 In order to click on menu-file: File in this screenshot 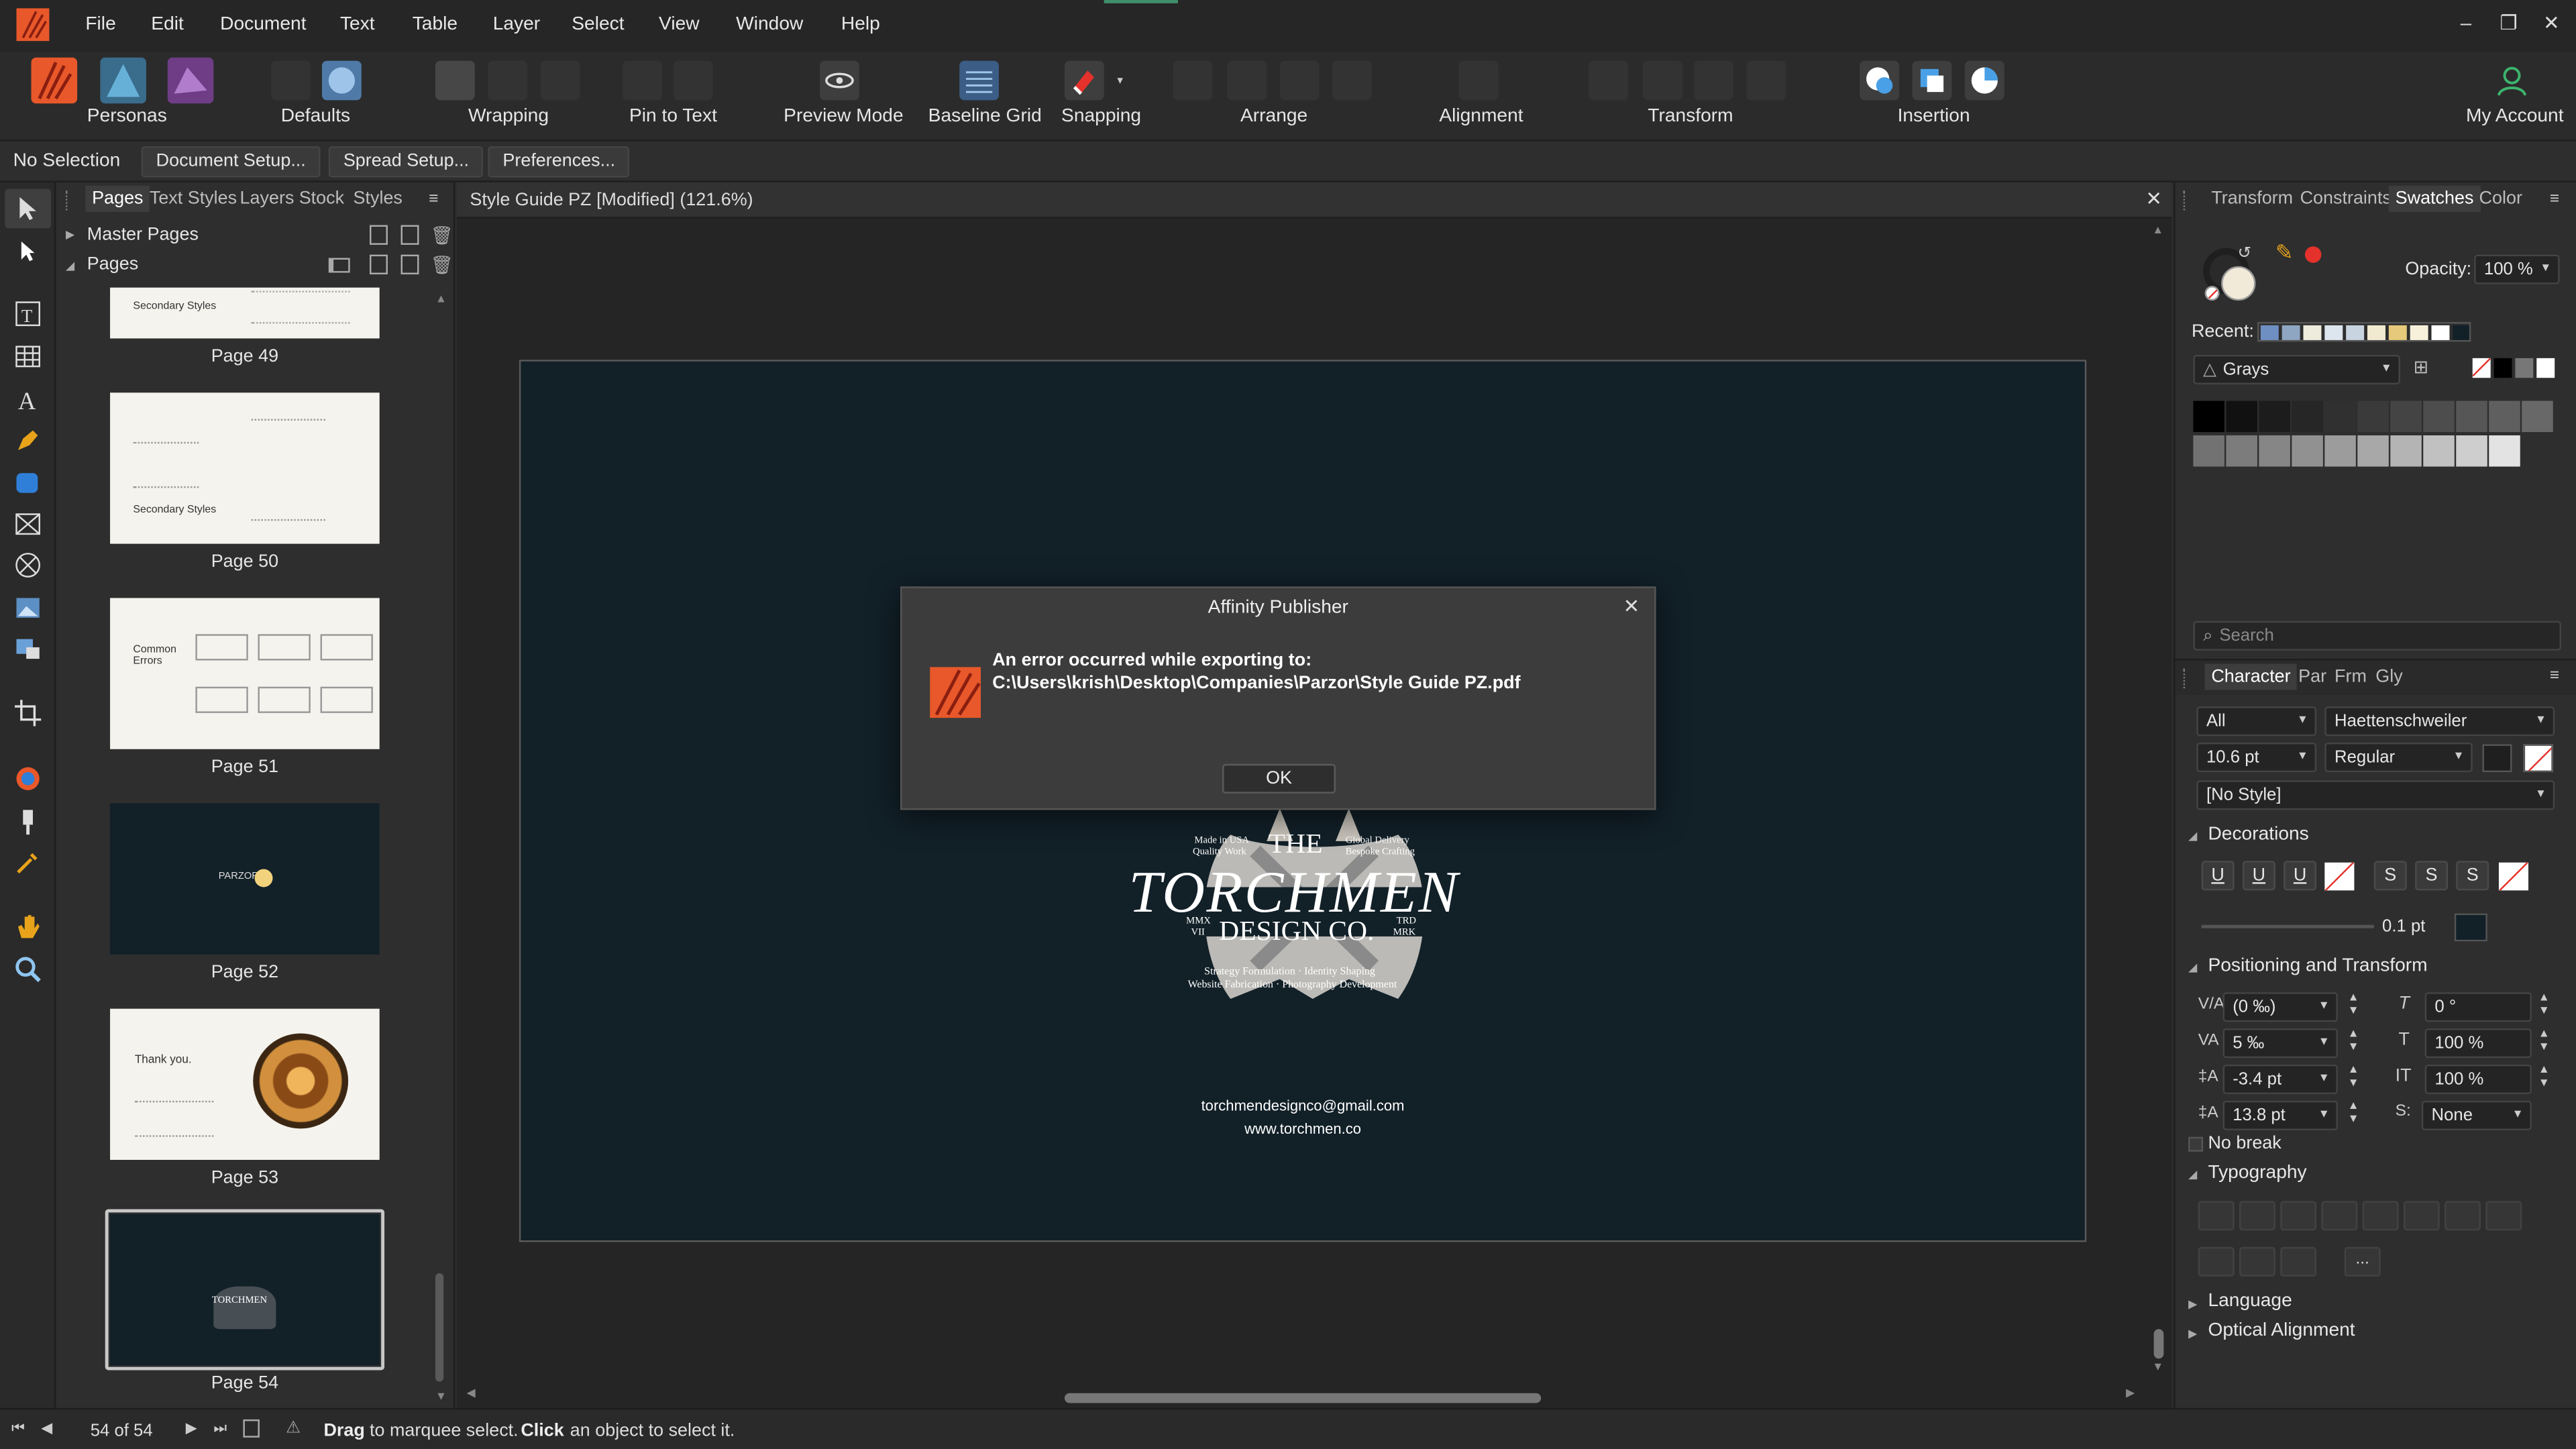, I will do `click(100, 24)`.